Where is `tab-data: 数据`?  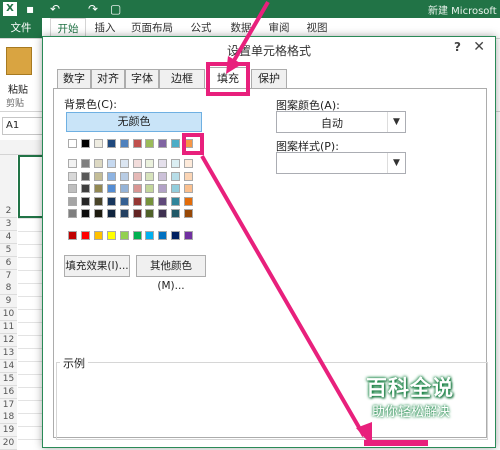
tab-data: 数据 is located at coordinates (241, 28).